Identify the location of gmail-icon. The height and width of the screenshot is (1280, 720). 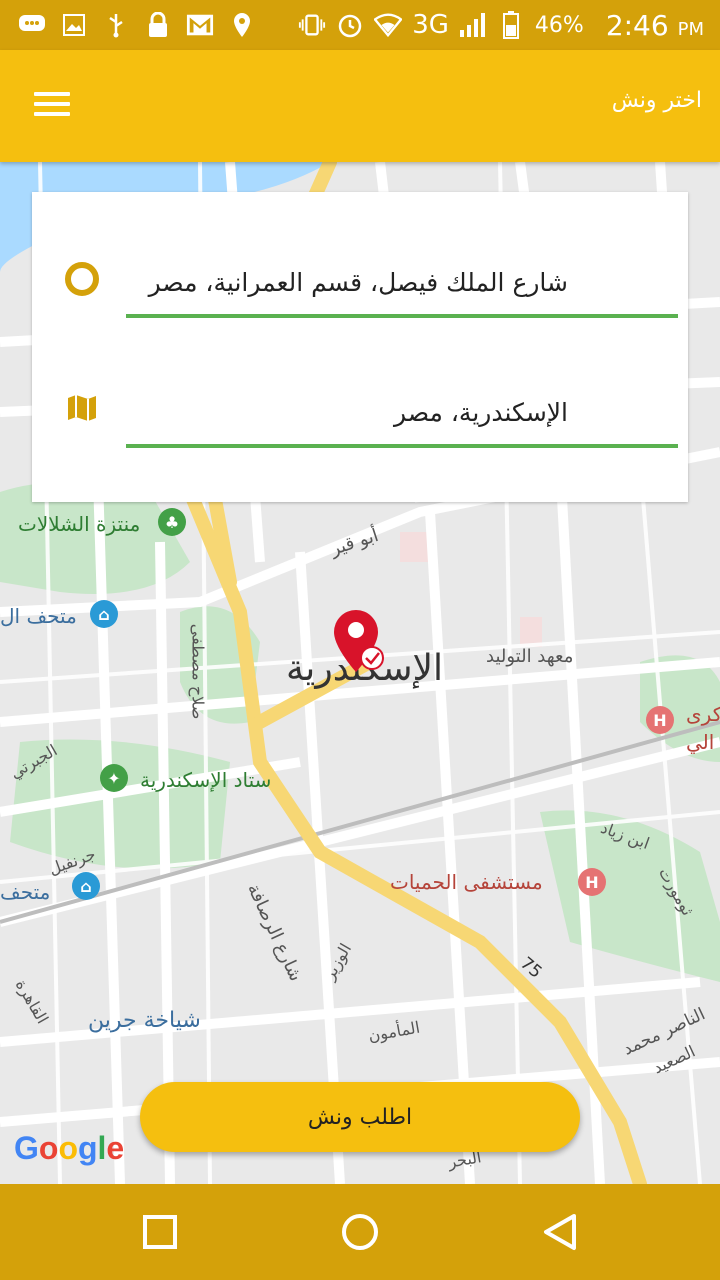
(200, 25).